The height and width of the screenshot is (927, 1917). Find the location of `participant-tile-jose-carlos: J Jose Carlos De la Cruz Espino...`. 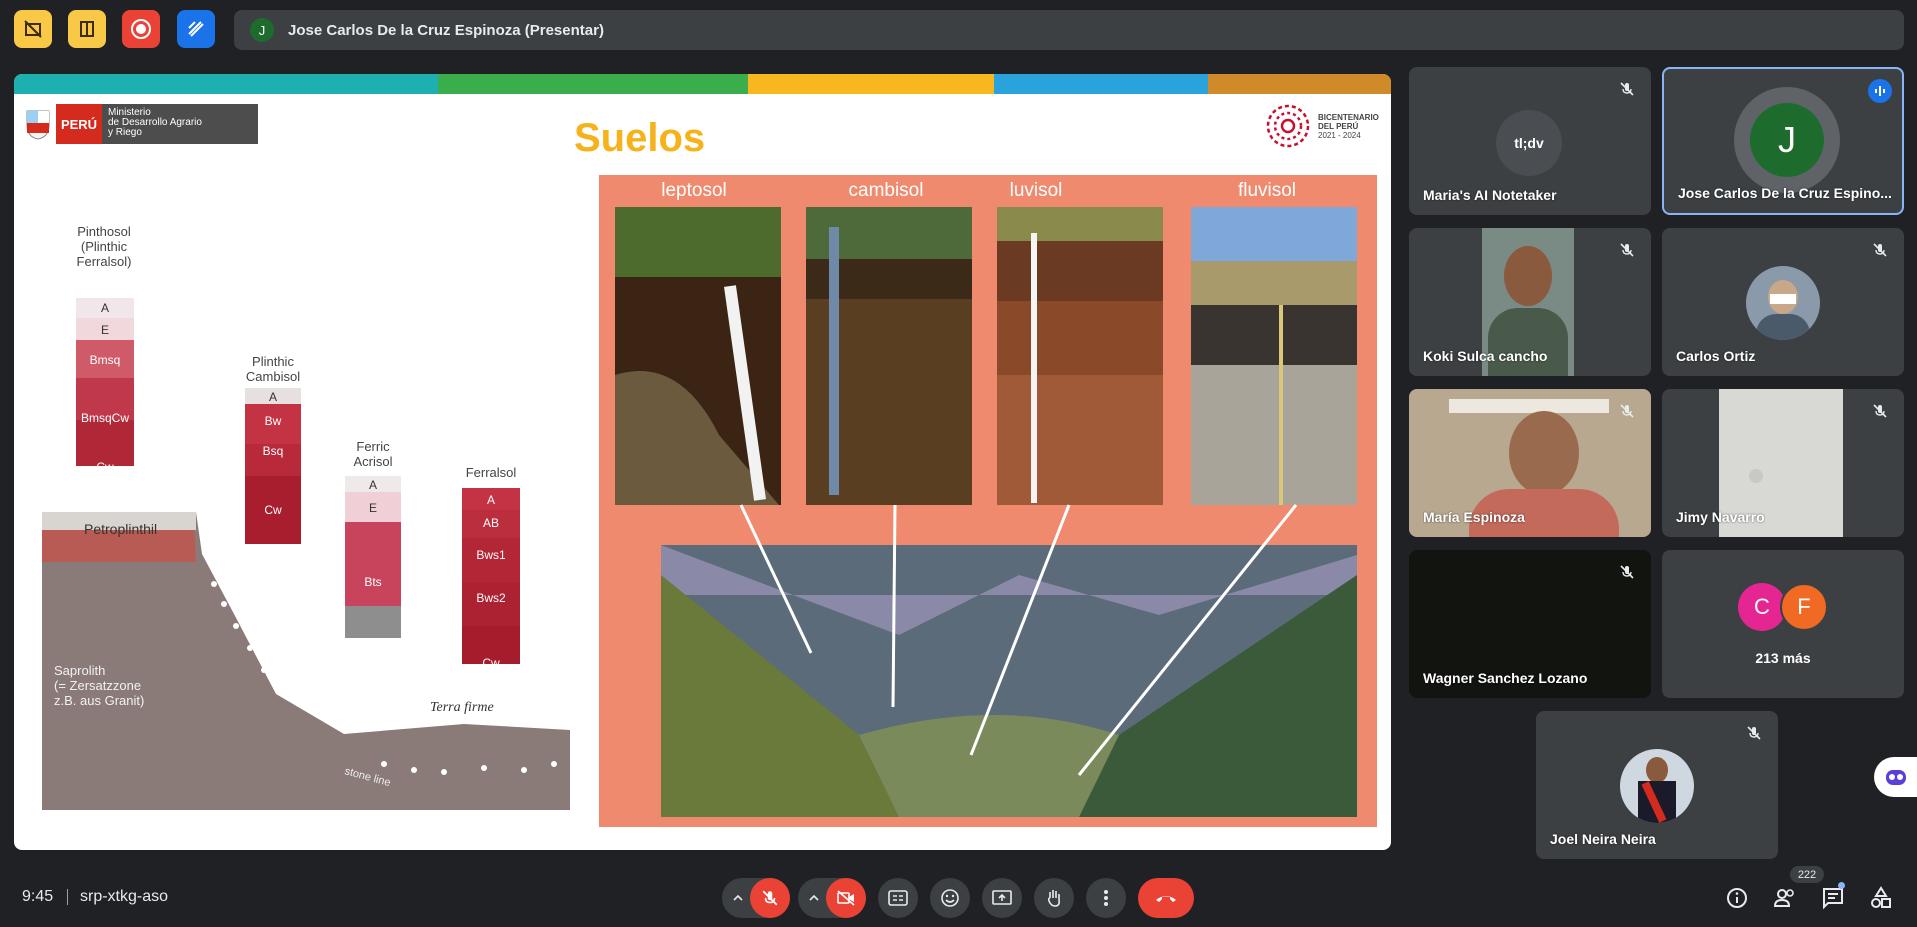

participant-tile-jose-carlos: J Jose Carlos De la Cruz Espino... is located at coordinates (1783, 141).